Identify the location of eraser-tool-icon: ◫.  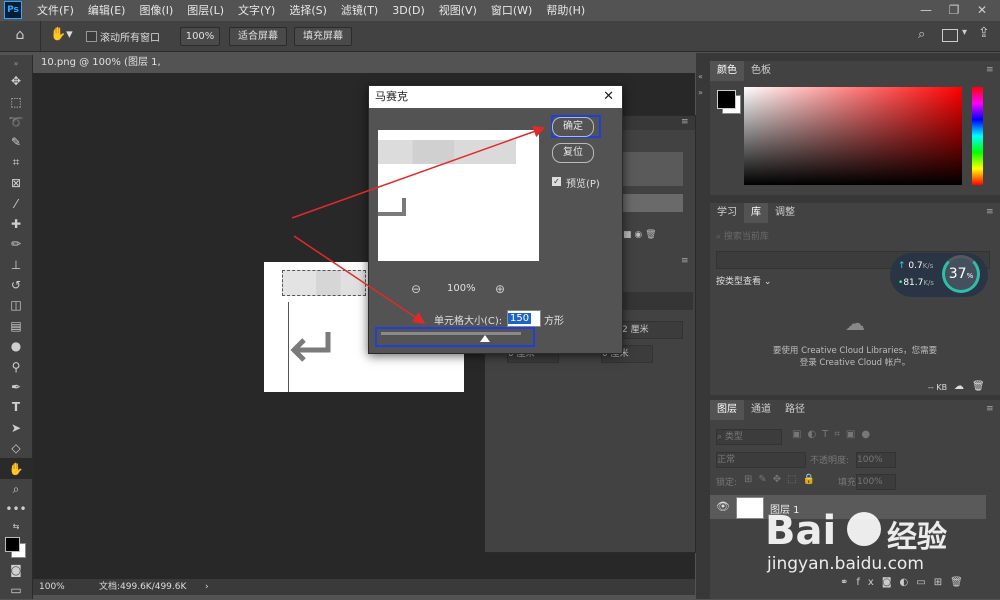
(16, 305).